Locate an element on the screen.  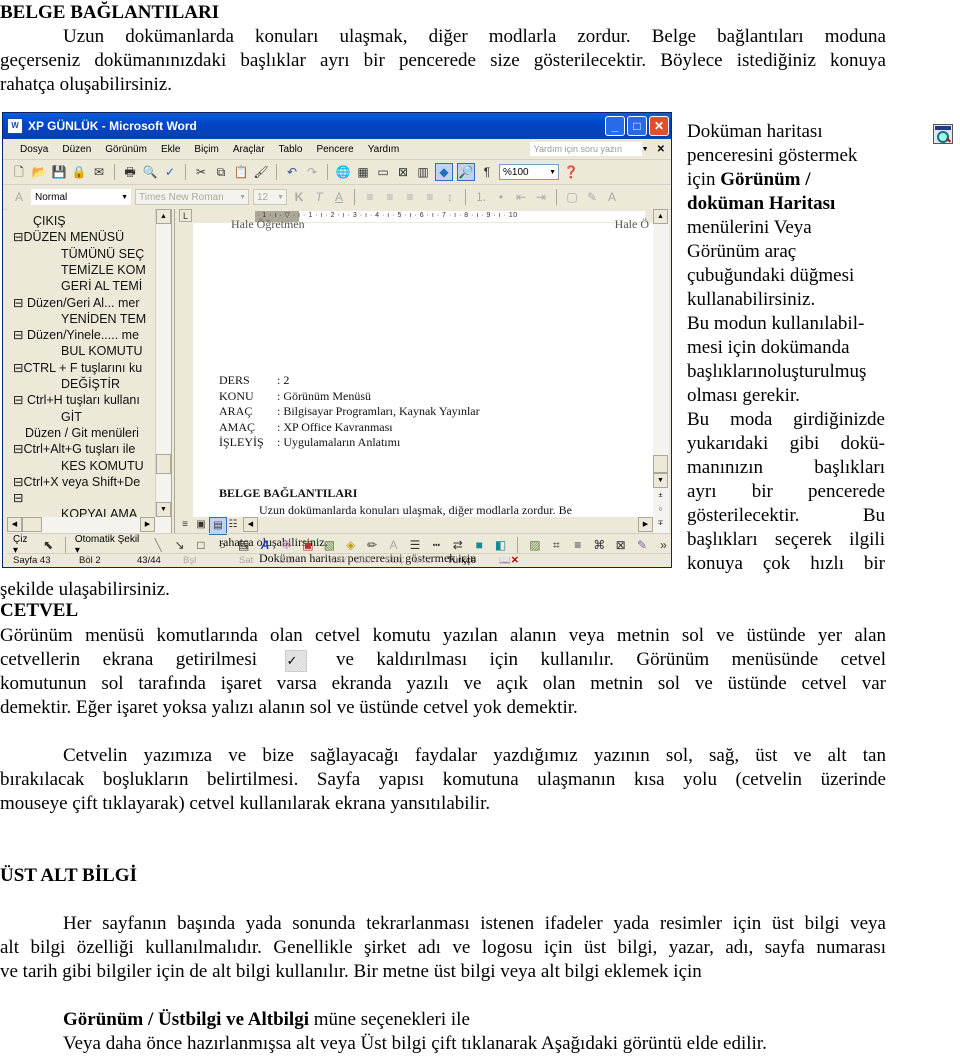
line-icon: ╲ is located at coordinates (157, 545).